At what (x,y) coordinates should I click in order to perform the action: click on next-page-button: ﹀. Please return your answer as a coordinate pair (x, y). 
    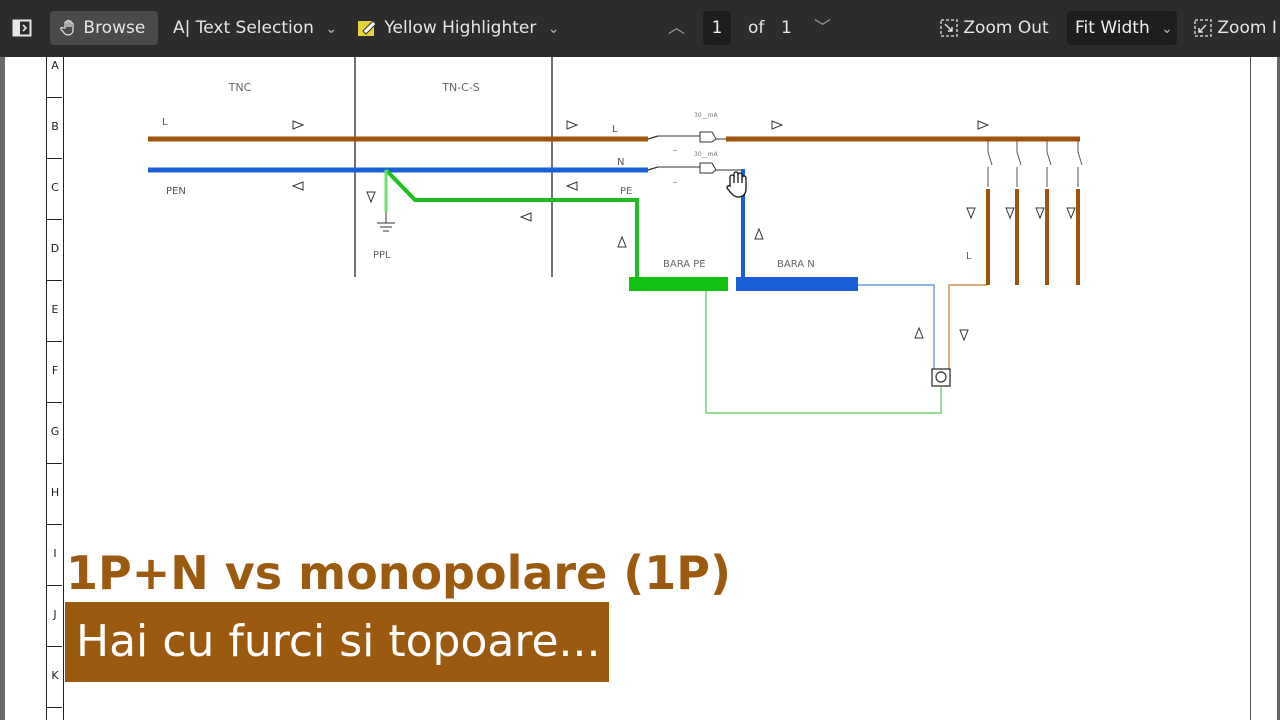
    Looking at the image, I should click on (822, 28).